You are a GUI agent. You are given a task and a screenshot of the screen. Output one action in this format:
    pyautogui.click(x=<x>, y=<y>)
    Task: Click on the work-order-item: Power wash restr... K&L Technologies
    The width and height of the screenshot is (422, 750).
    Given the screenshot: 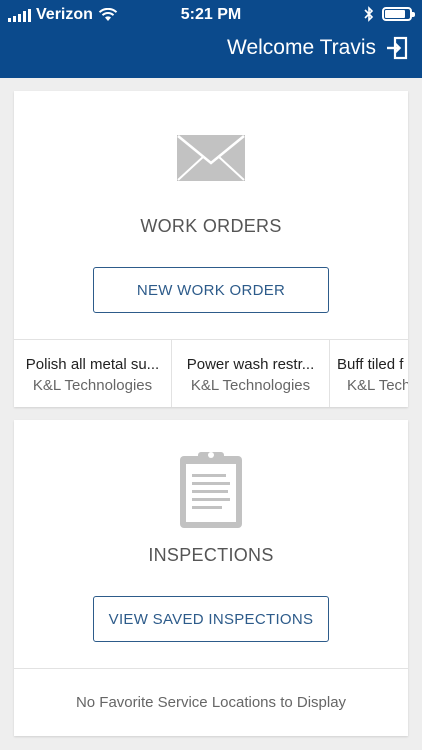 What is the action you would take?
    pyautogui.click(x=251, y=373)
    